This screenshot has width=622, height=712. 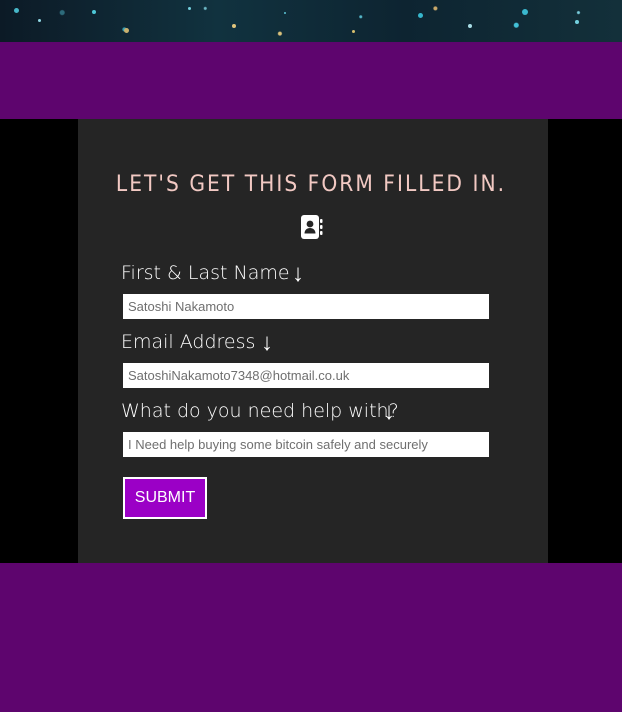 What do you see at coordinates (188, 342) in the screenshot?
I see `email-field-label: Email Address` at bounding box center [188, 342].